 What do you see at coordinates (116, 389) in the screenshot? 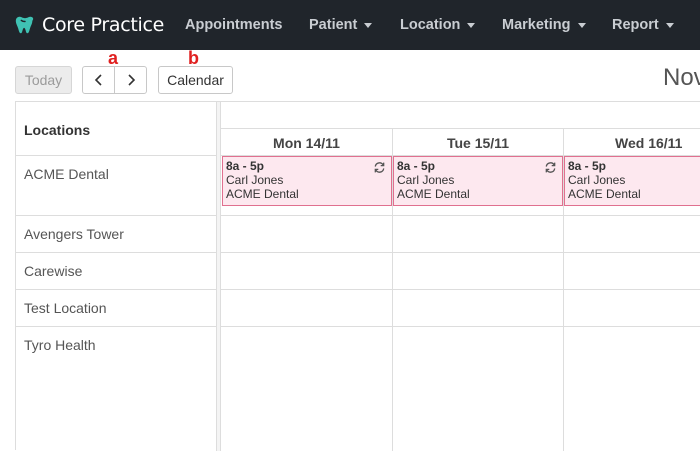
I see `location-row: Tyro Health` at bounding box center [116, 389].